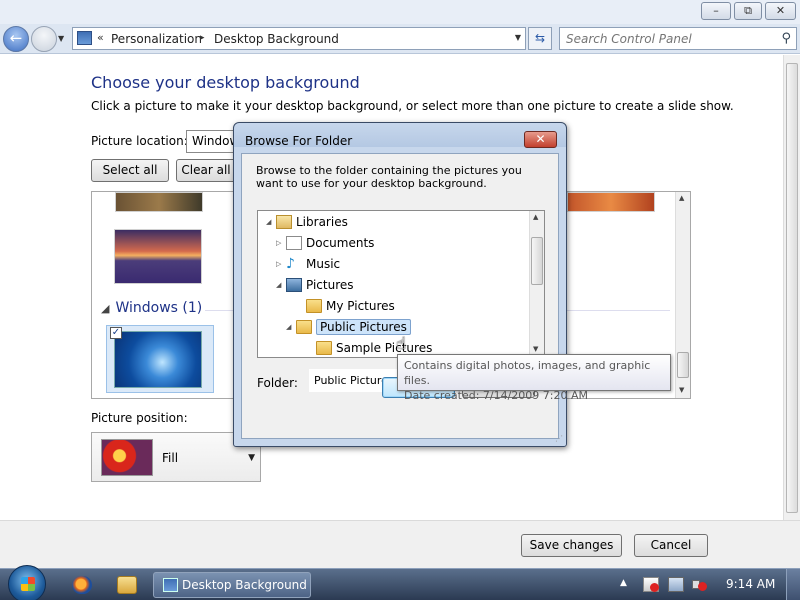  What do you see at coordinates (716, 11) in the screenshot?
I see `minimize-button: –` at bounding box center [716, 11].